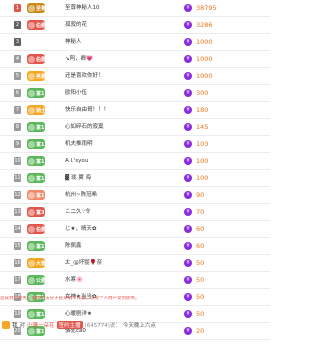 The height and width of the screenshot is (347, 320). What do you see at coordinates (135, 195) in the screenshot?
I see `list-item: 12 富1 杭州~陈冠希 ¥90` at bounding box center [135, 195].